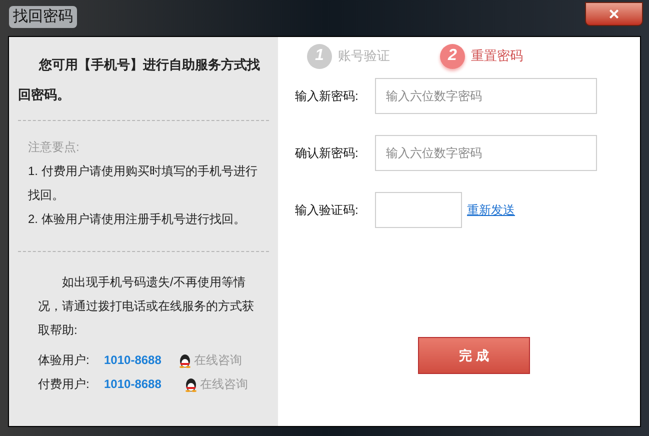 This screenshot has height=436, width=649. Describe the element at coordinates (452, 56) in the screenshot. I see `step-number-icon: 2` at that location.